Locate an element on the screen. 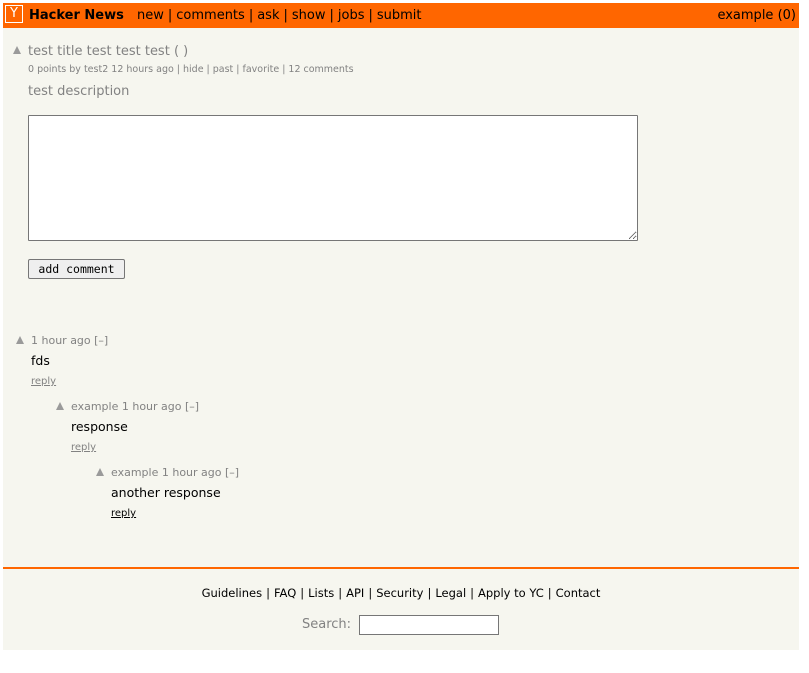 This screenshot has width=809, height=673. story-title: test title test test test ( ) is located at coordinates (108, 51).